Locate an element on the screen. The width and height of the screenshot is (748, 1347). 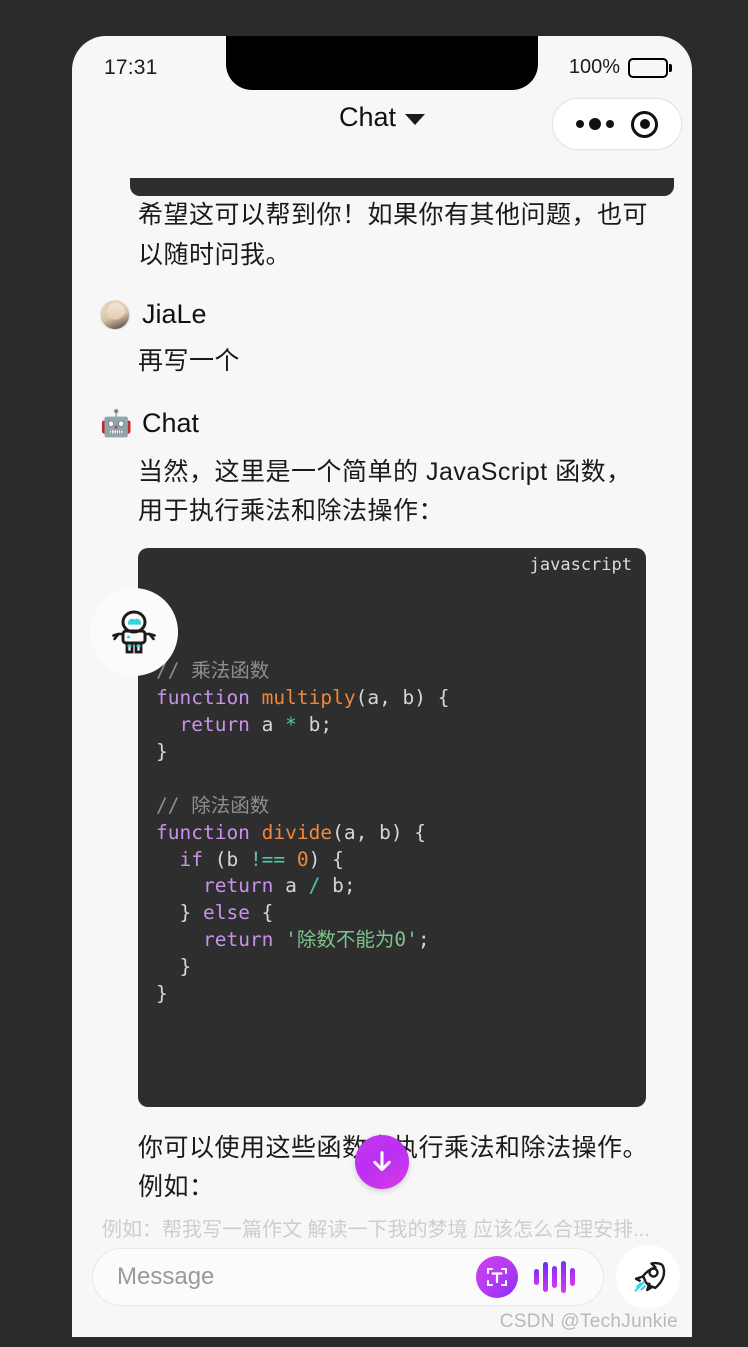
robot-badge-icon is located at coordinates (134, 631).